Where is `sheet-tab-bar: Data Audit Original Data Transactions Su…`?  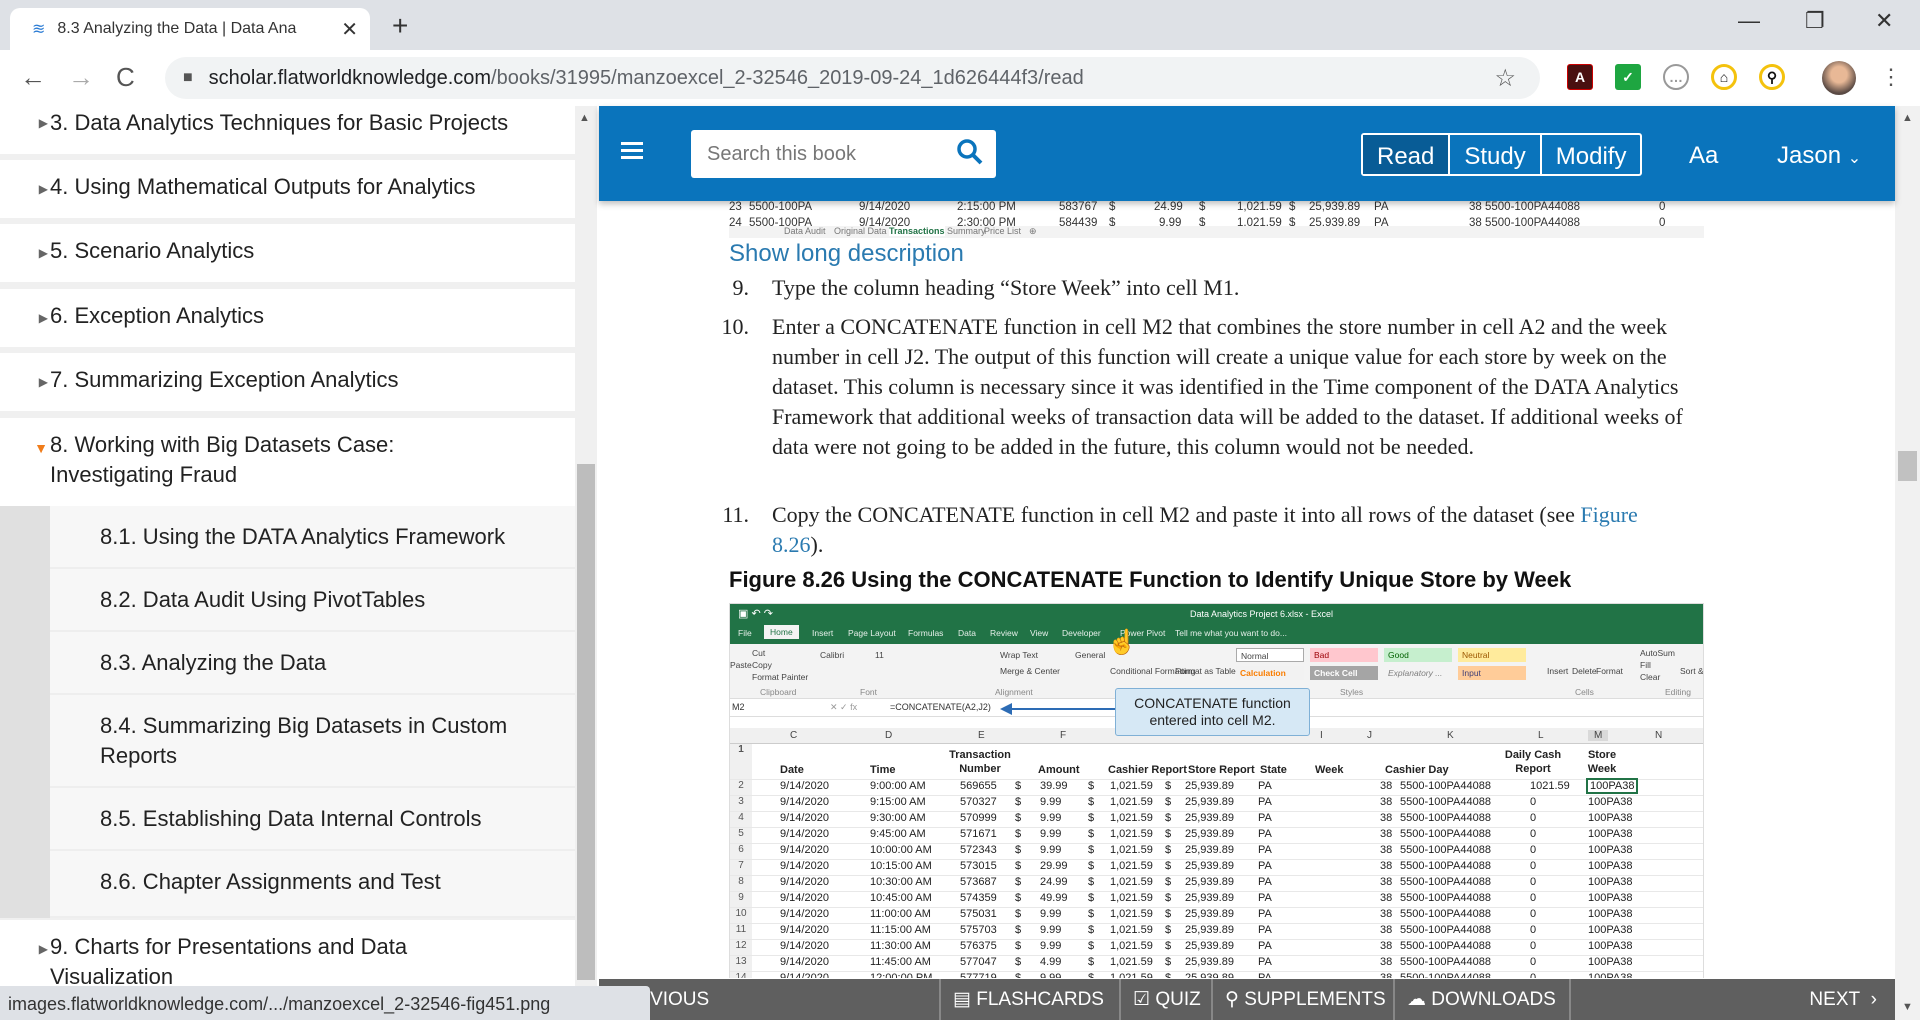 sheet-tab-bar: Data Audit Original Data Transactions Su… is located at coordinates (1216, 232).